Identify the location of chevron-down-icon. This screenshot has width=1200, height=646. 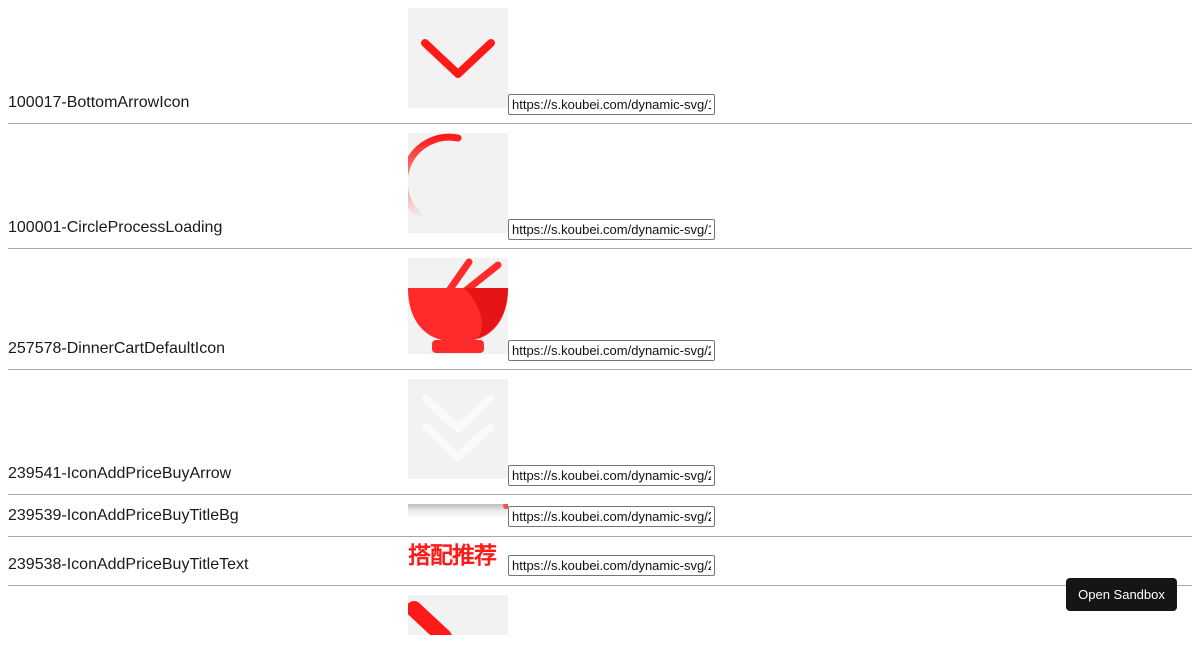
(458, 58).